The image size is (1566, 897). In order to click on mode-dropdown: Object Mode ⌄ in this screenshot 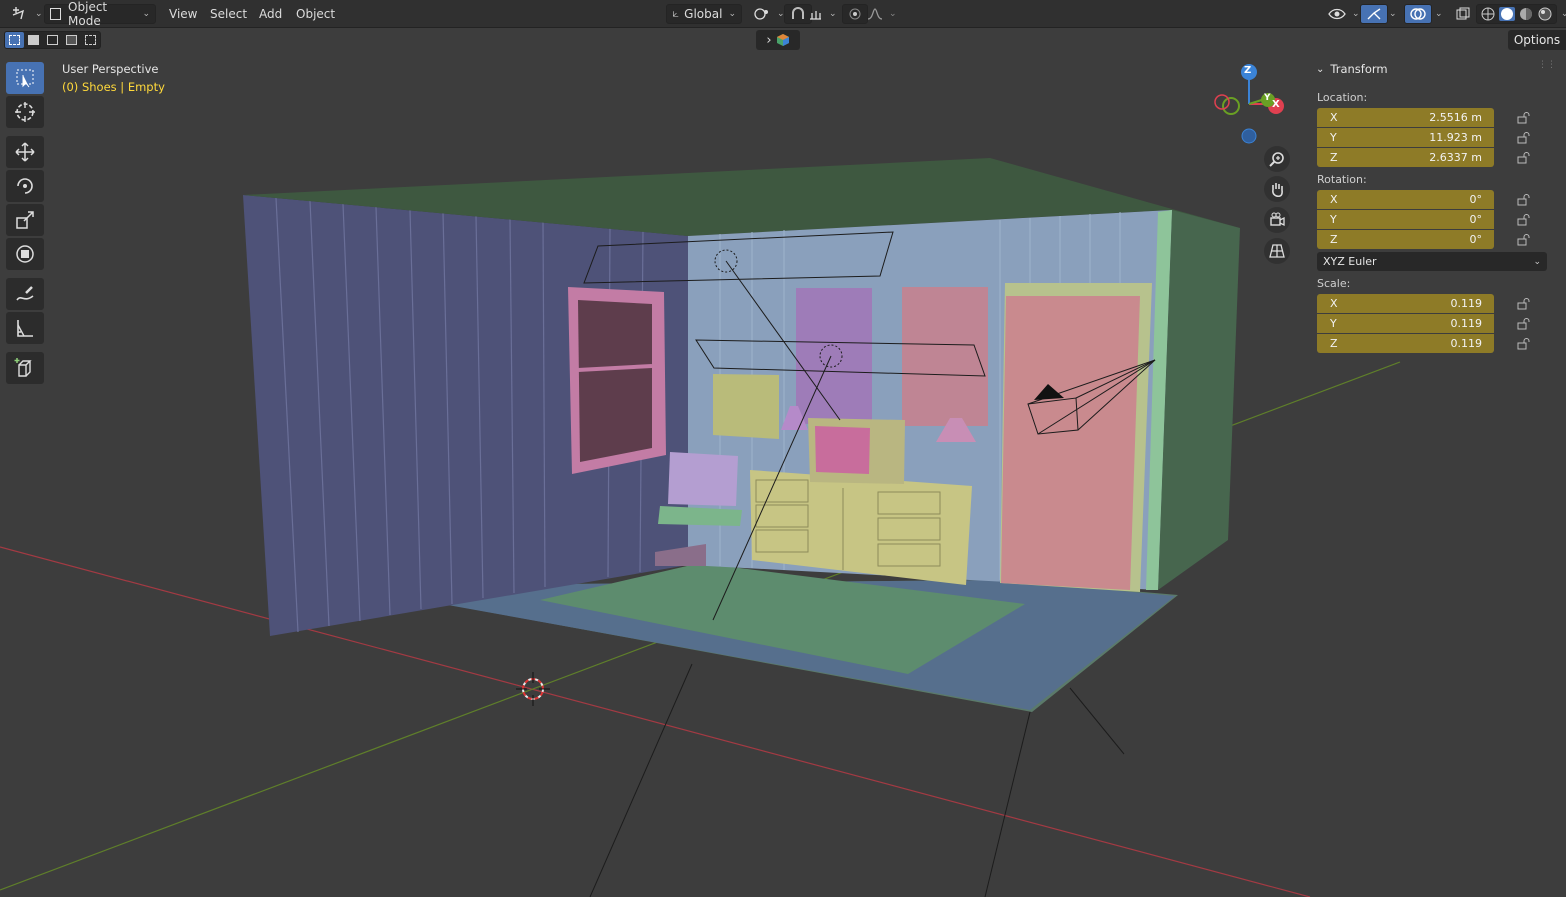, I will do `click(100, 14)`.